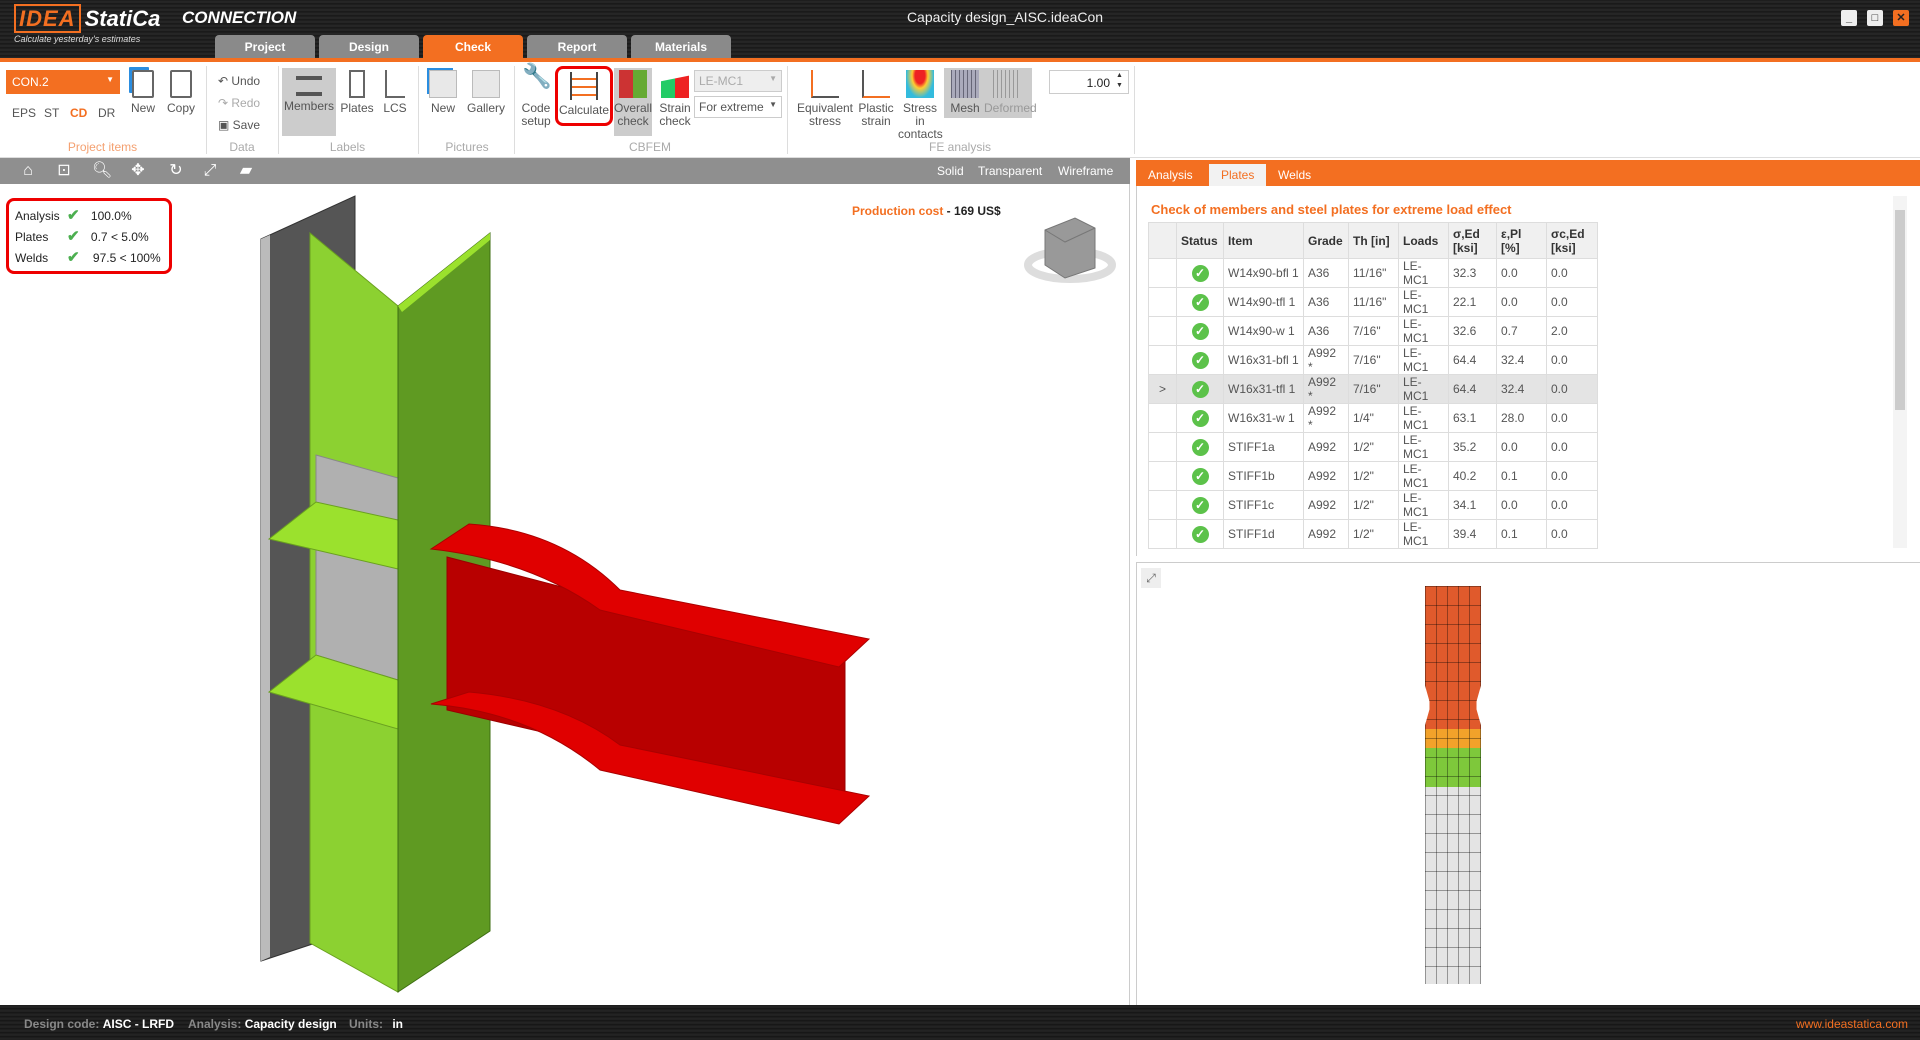 Image resolution: width=1920 pixels, height=1040 pixels. I want to click on table-row: ✓ STIFF1c A992 1/2" LE-MC1 34.1 0.0 0.0, so click(1373, 505).